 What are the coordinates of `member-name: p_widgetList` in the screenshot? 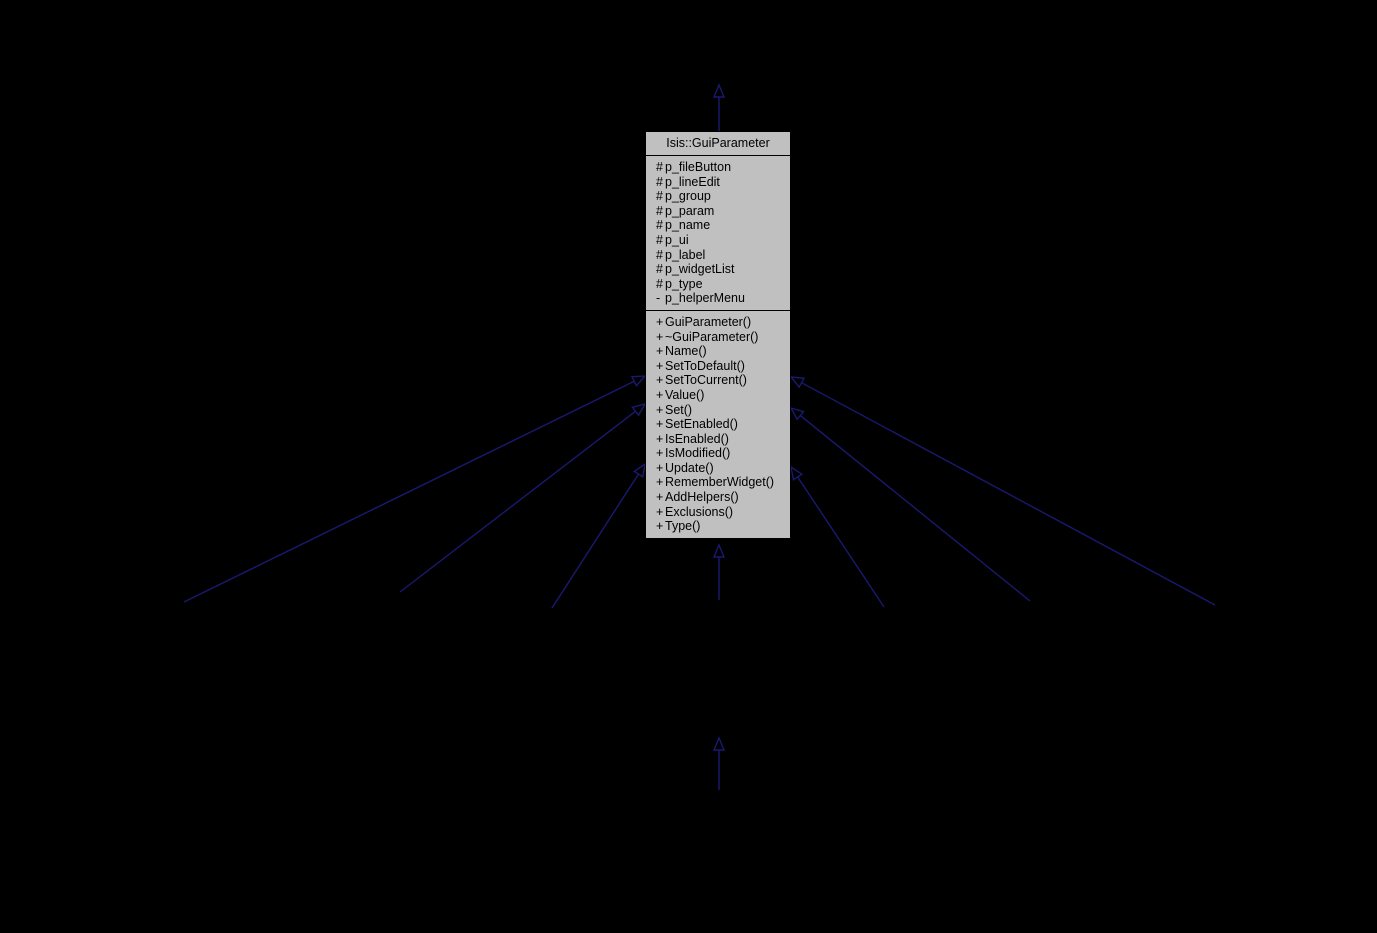 It's located at (700, 269).